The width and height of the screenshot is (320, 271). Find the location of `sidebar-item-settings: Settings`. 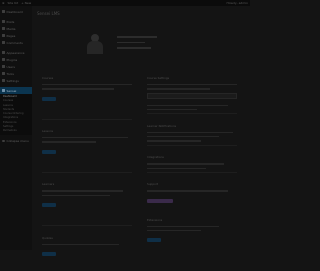

sidebar-item-settings: Settings is located at coordinates (16, 80).